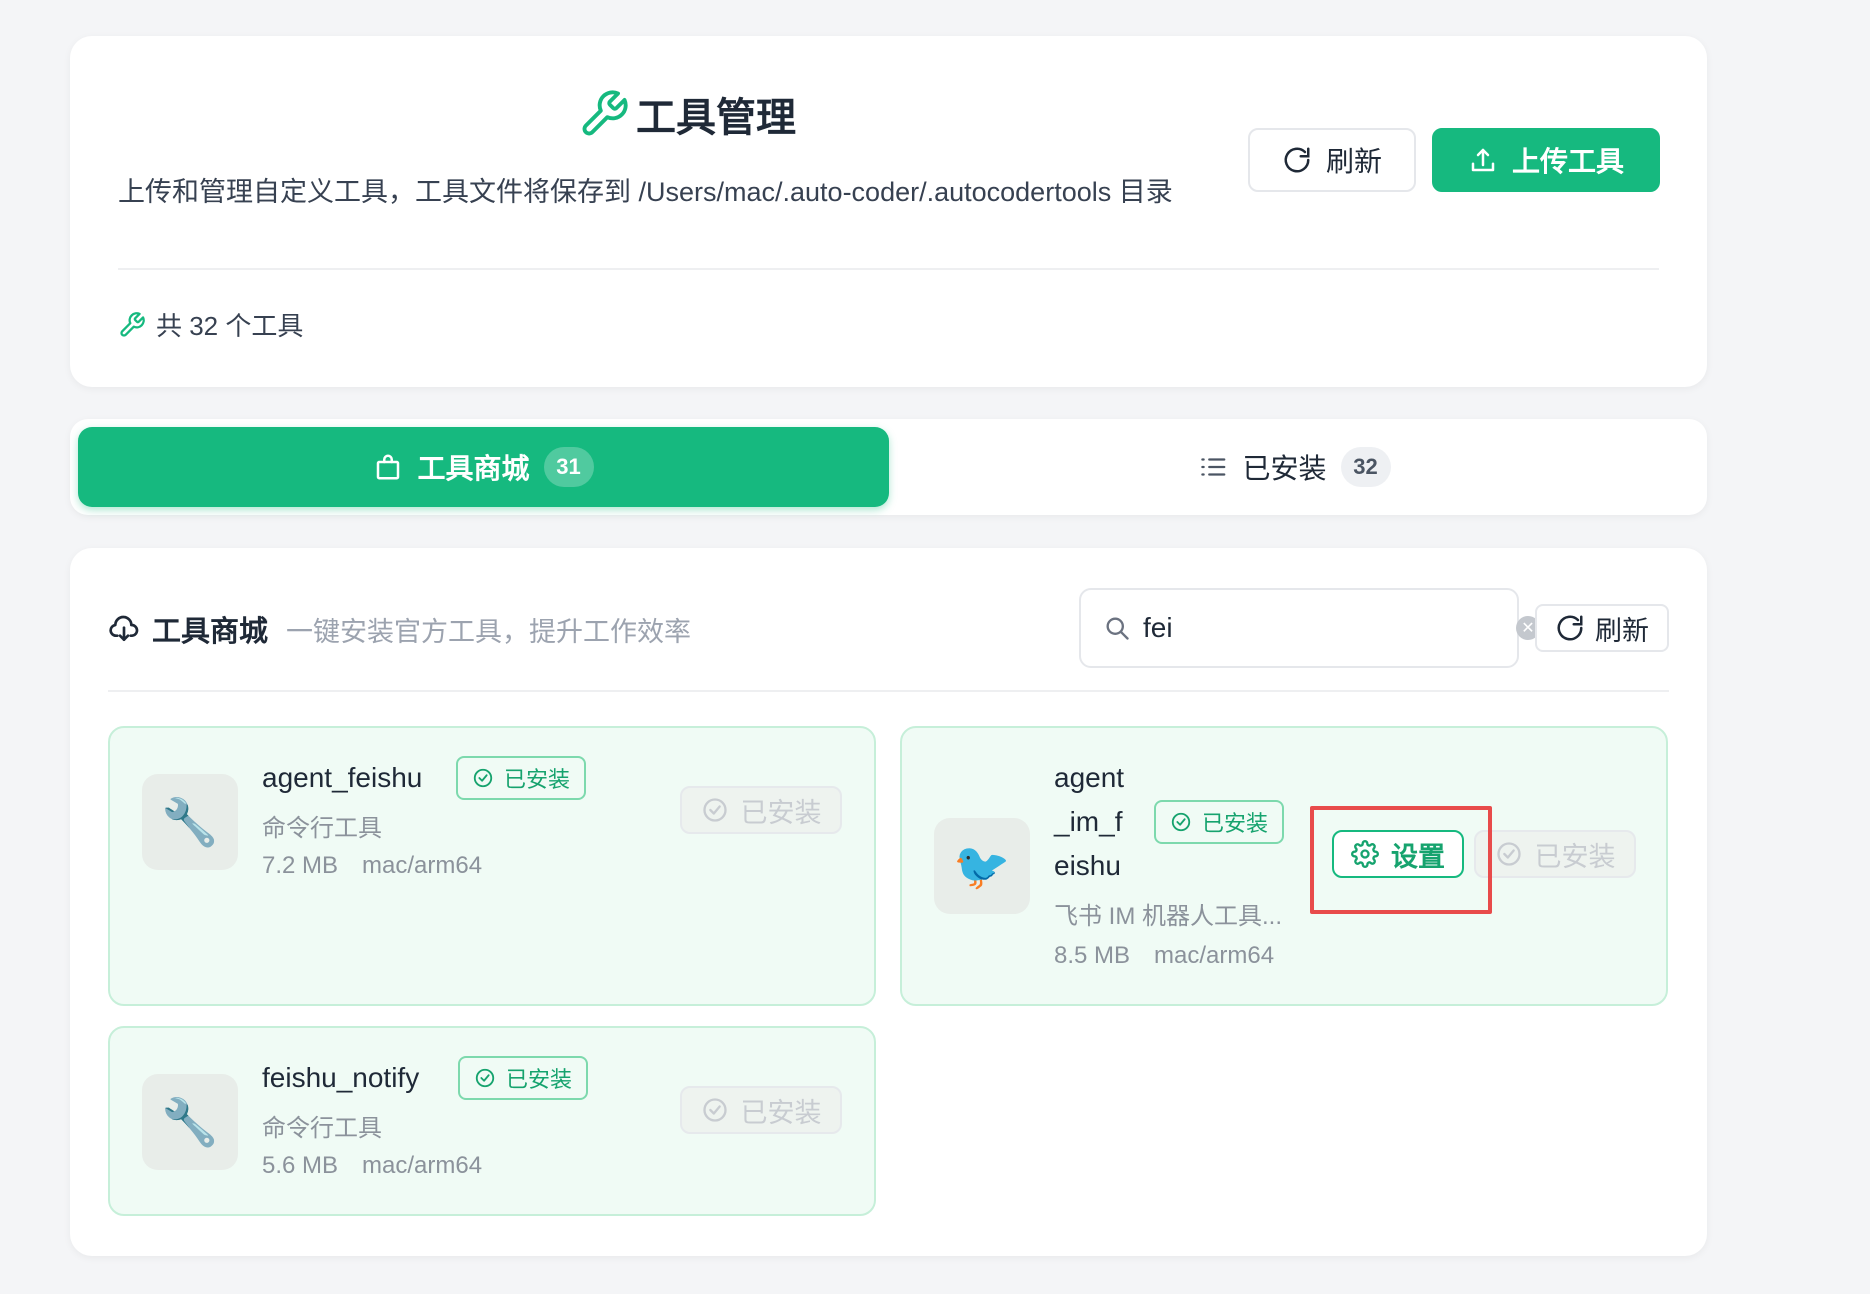  I want to click on tool-size: 5.6 MB, so click(300, 1165).